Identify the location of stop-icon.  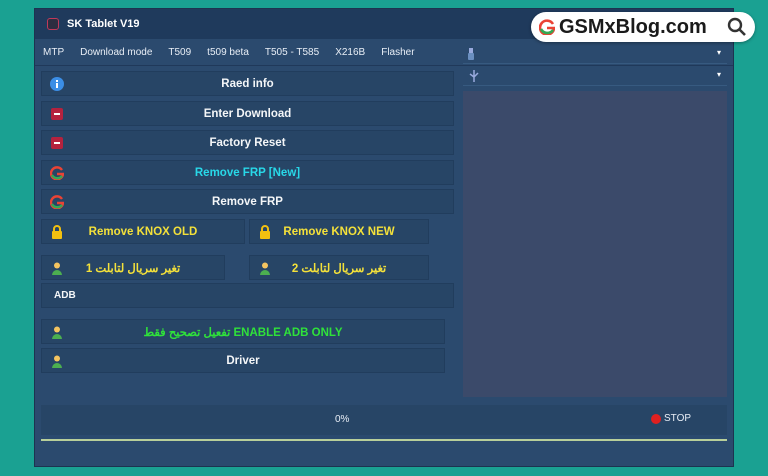
(656, 418).